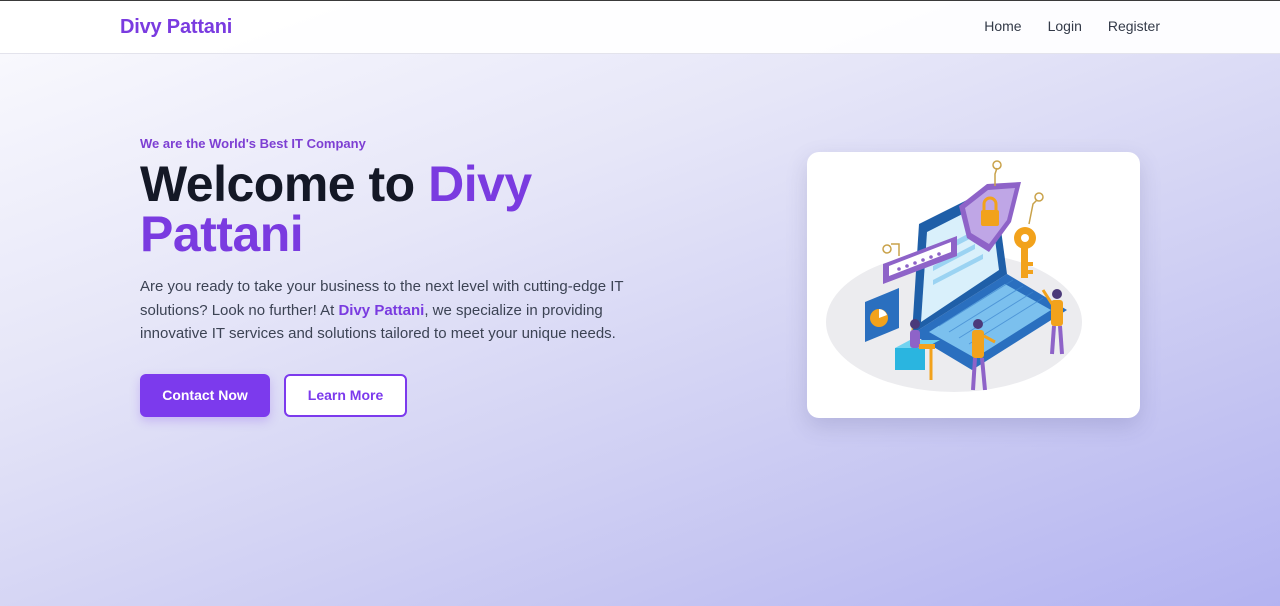  I want to click on main-nav: Home Login Register, so click(1072, 26).